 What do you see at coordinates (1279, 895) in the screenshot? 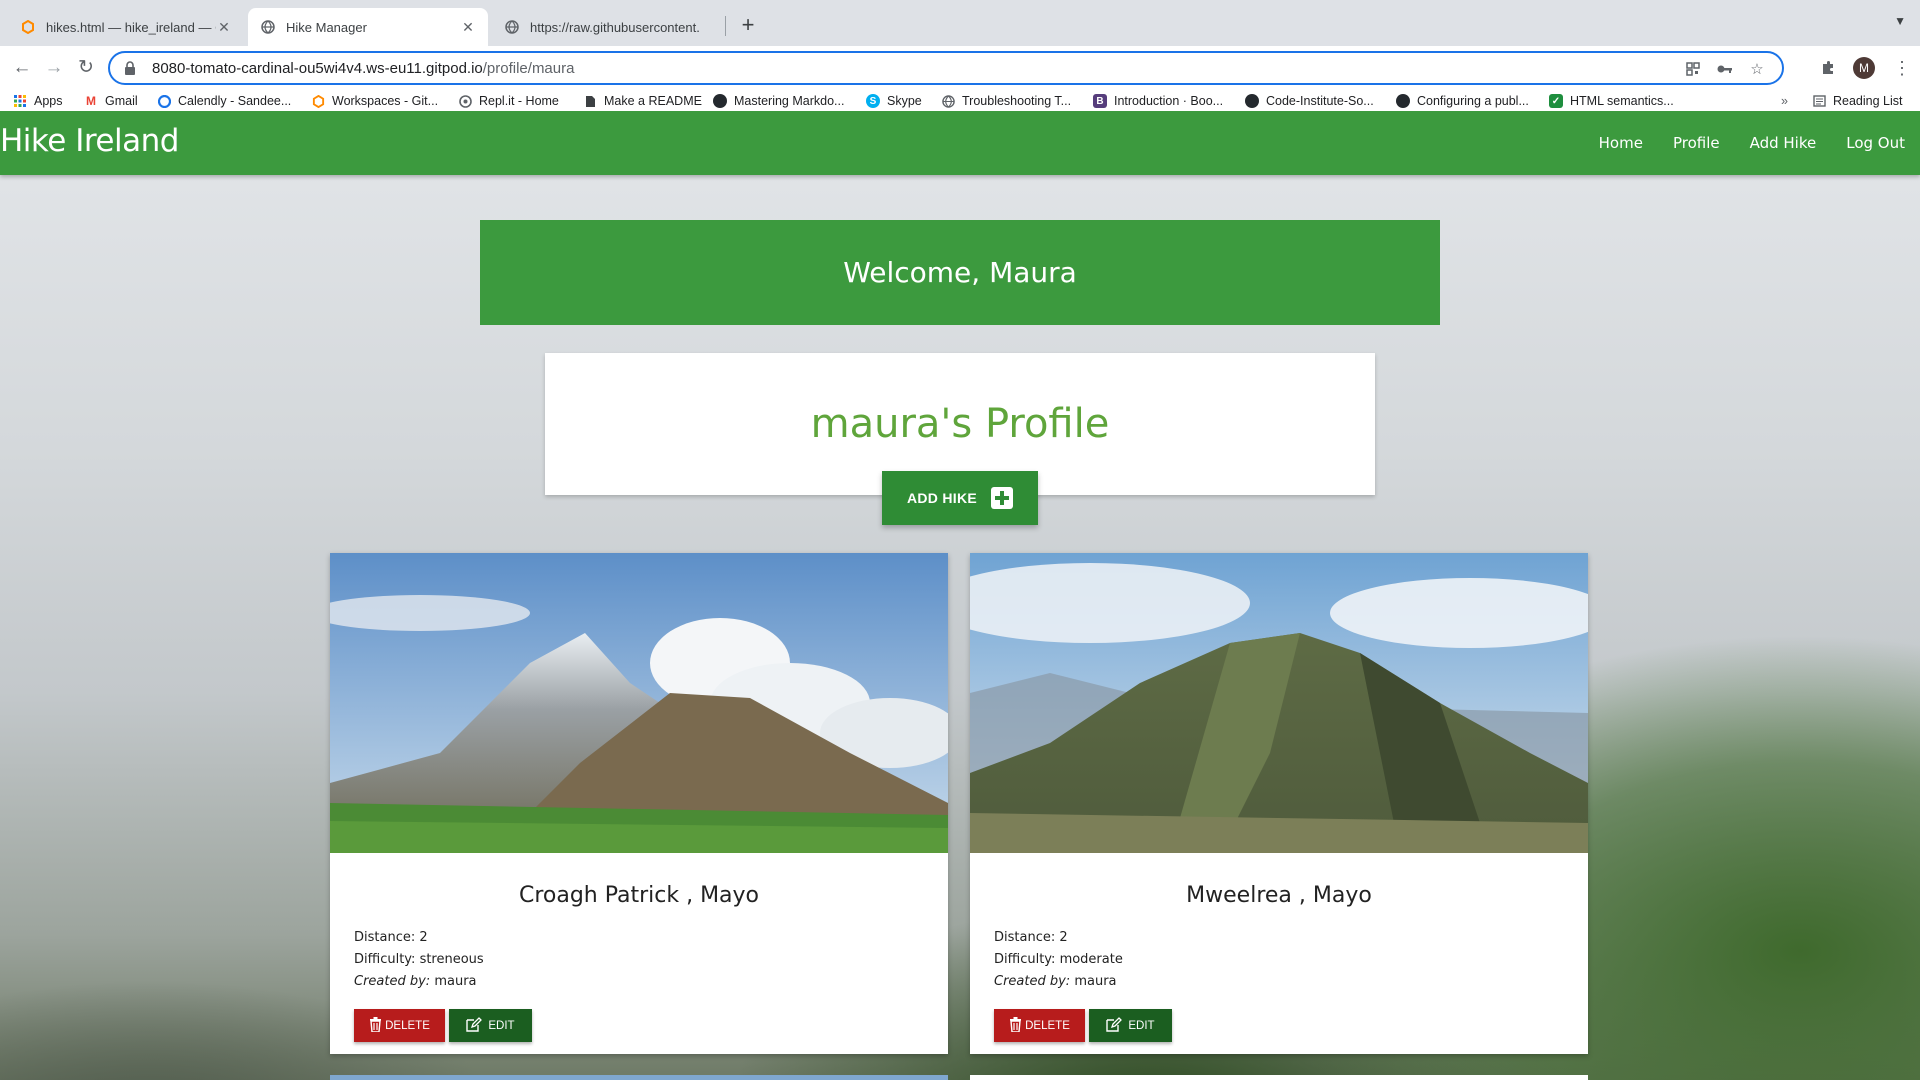
I see `hike-name: Mweelrea , Mayo` at bounding box center [1279, 895].